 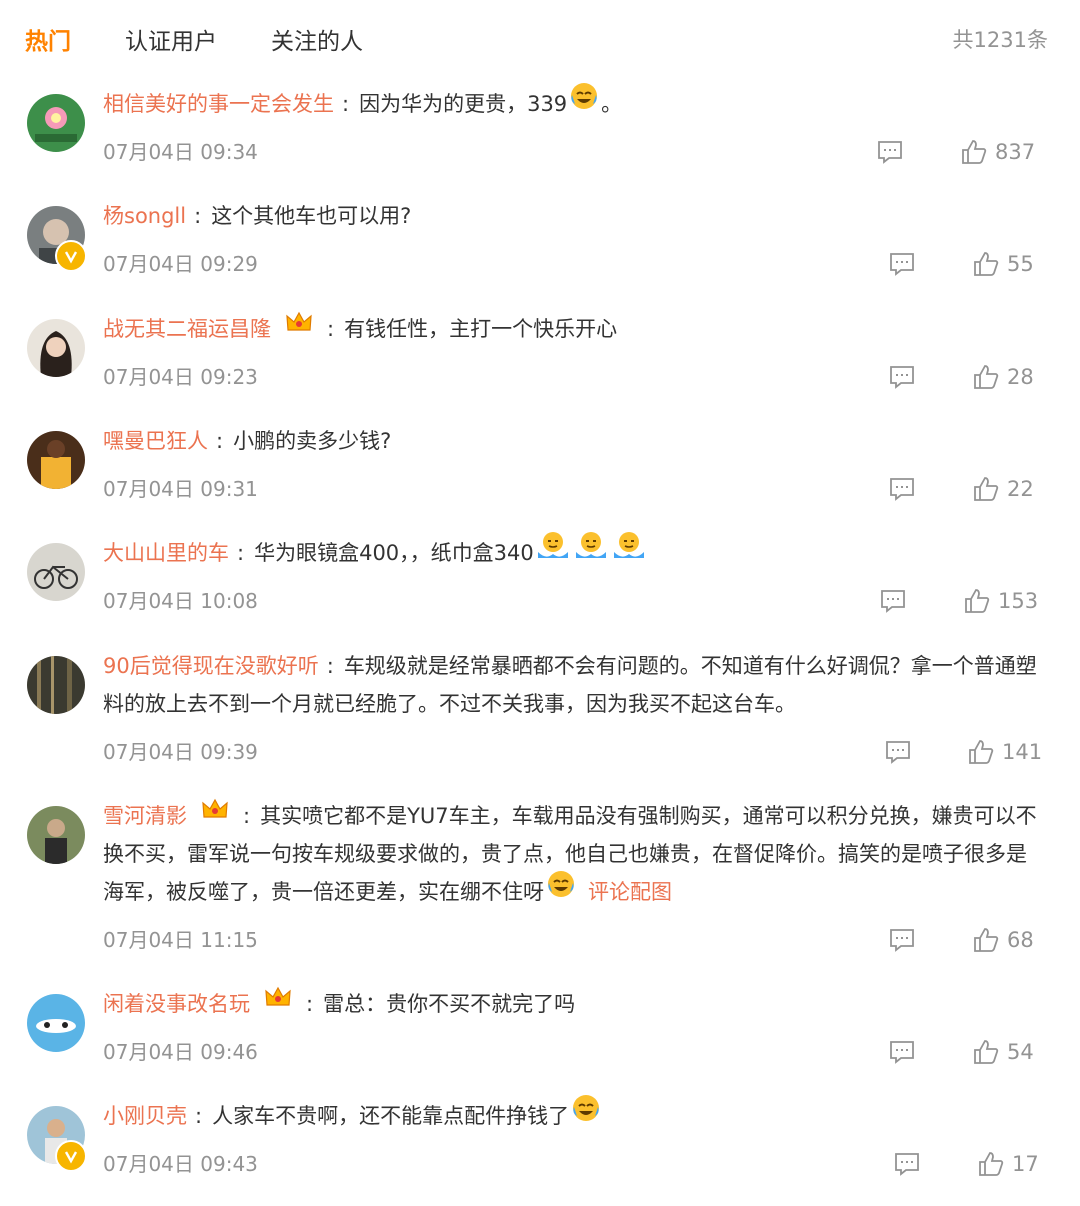 I want to click on like-count: 28, so click(x=1020, y=377).